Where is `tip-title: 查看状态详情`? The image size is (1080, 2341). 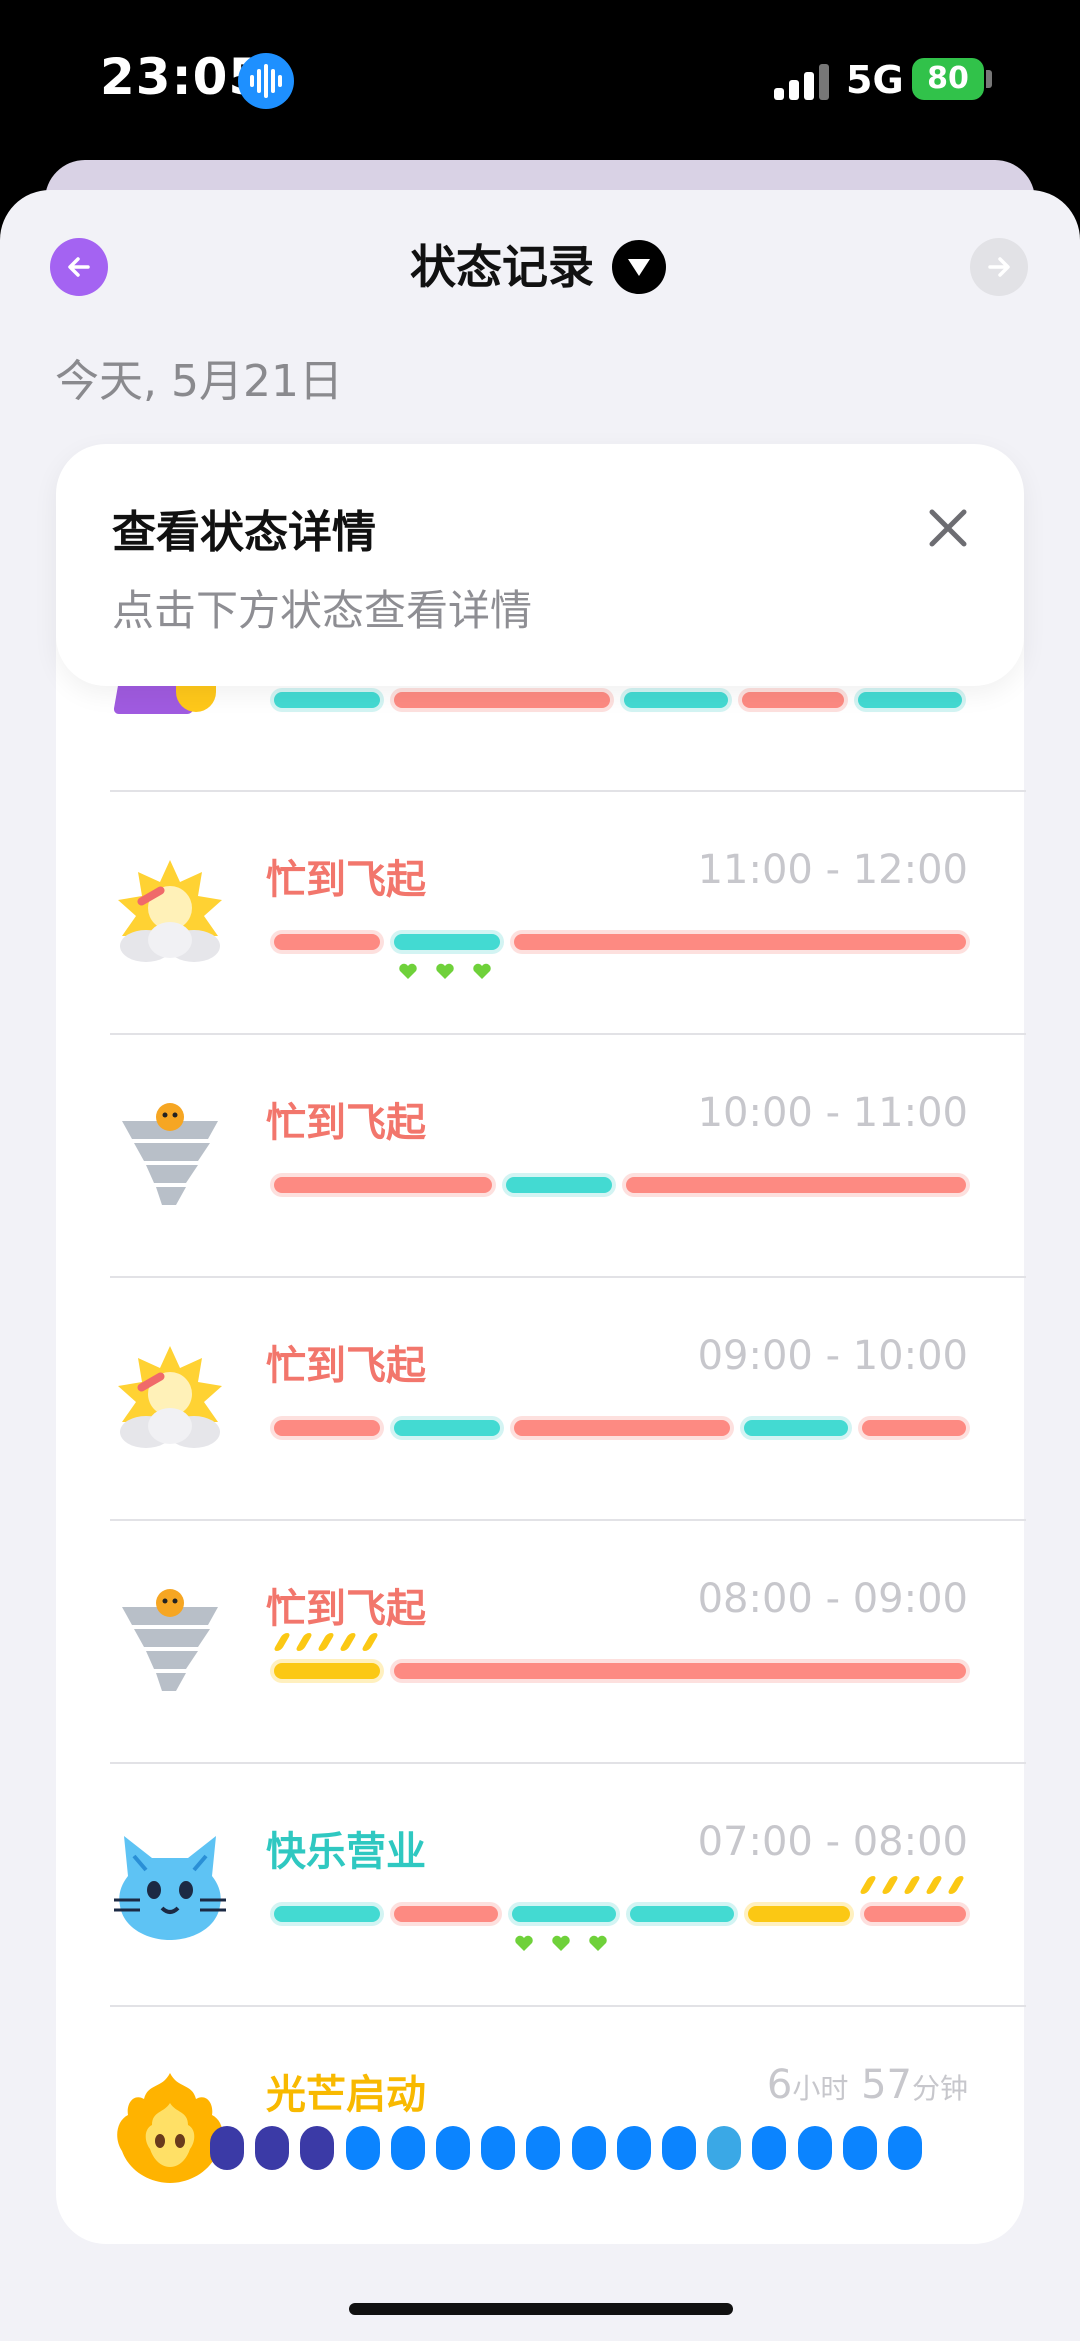
tip-title: 查看状态详情 is located at coordinates (244, 532).